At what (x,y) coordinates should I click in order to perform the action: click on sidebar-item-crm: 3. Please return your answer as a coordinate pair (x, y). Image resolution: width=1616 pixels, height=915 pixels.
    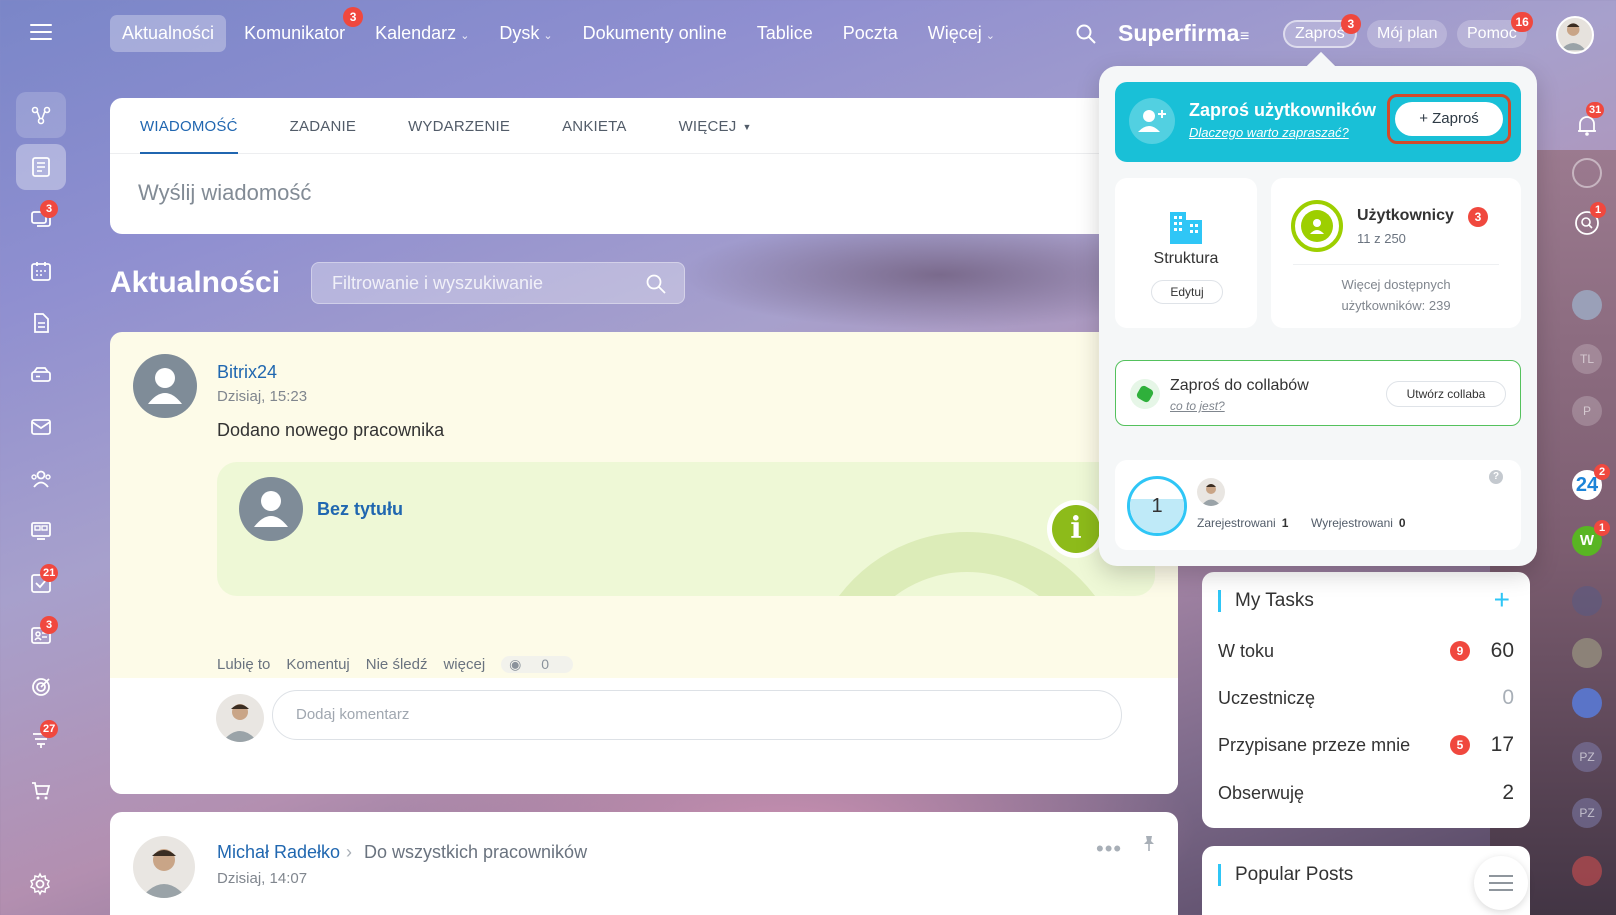
    Looking at the image, I should click on (41, 635).